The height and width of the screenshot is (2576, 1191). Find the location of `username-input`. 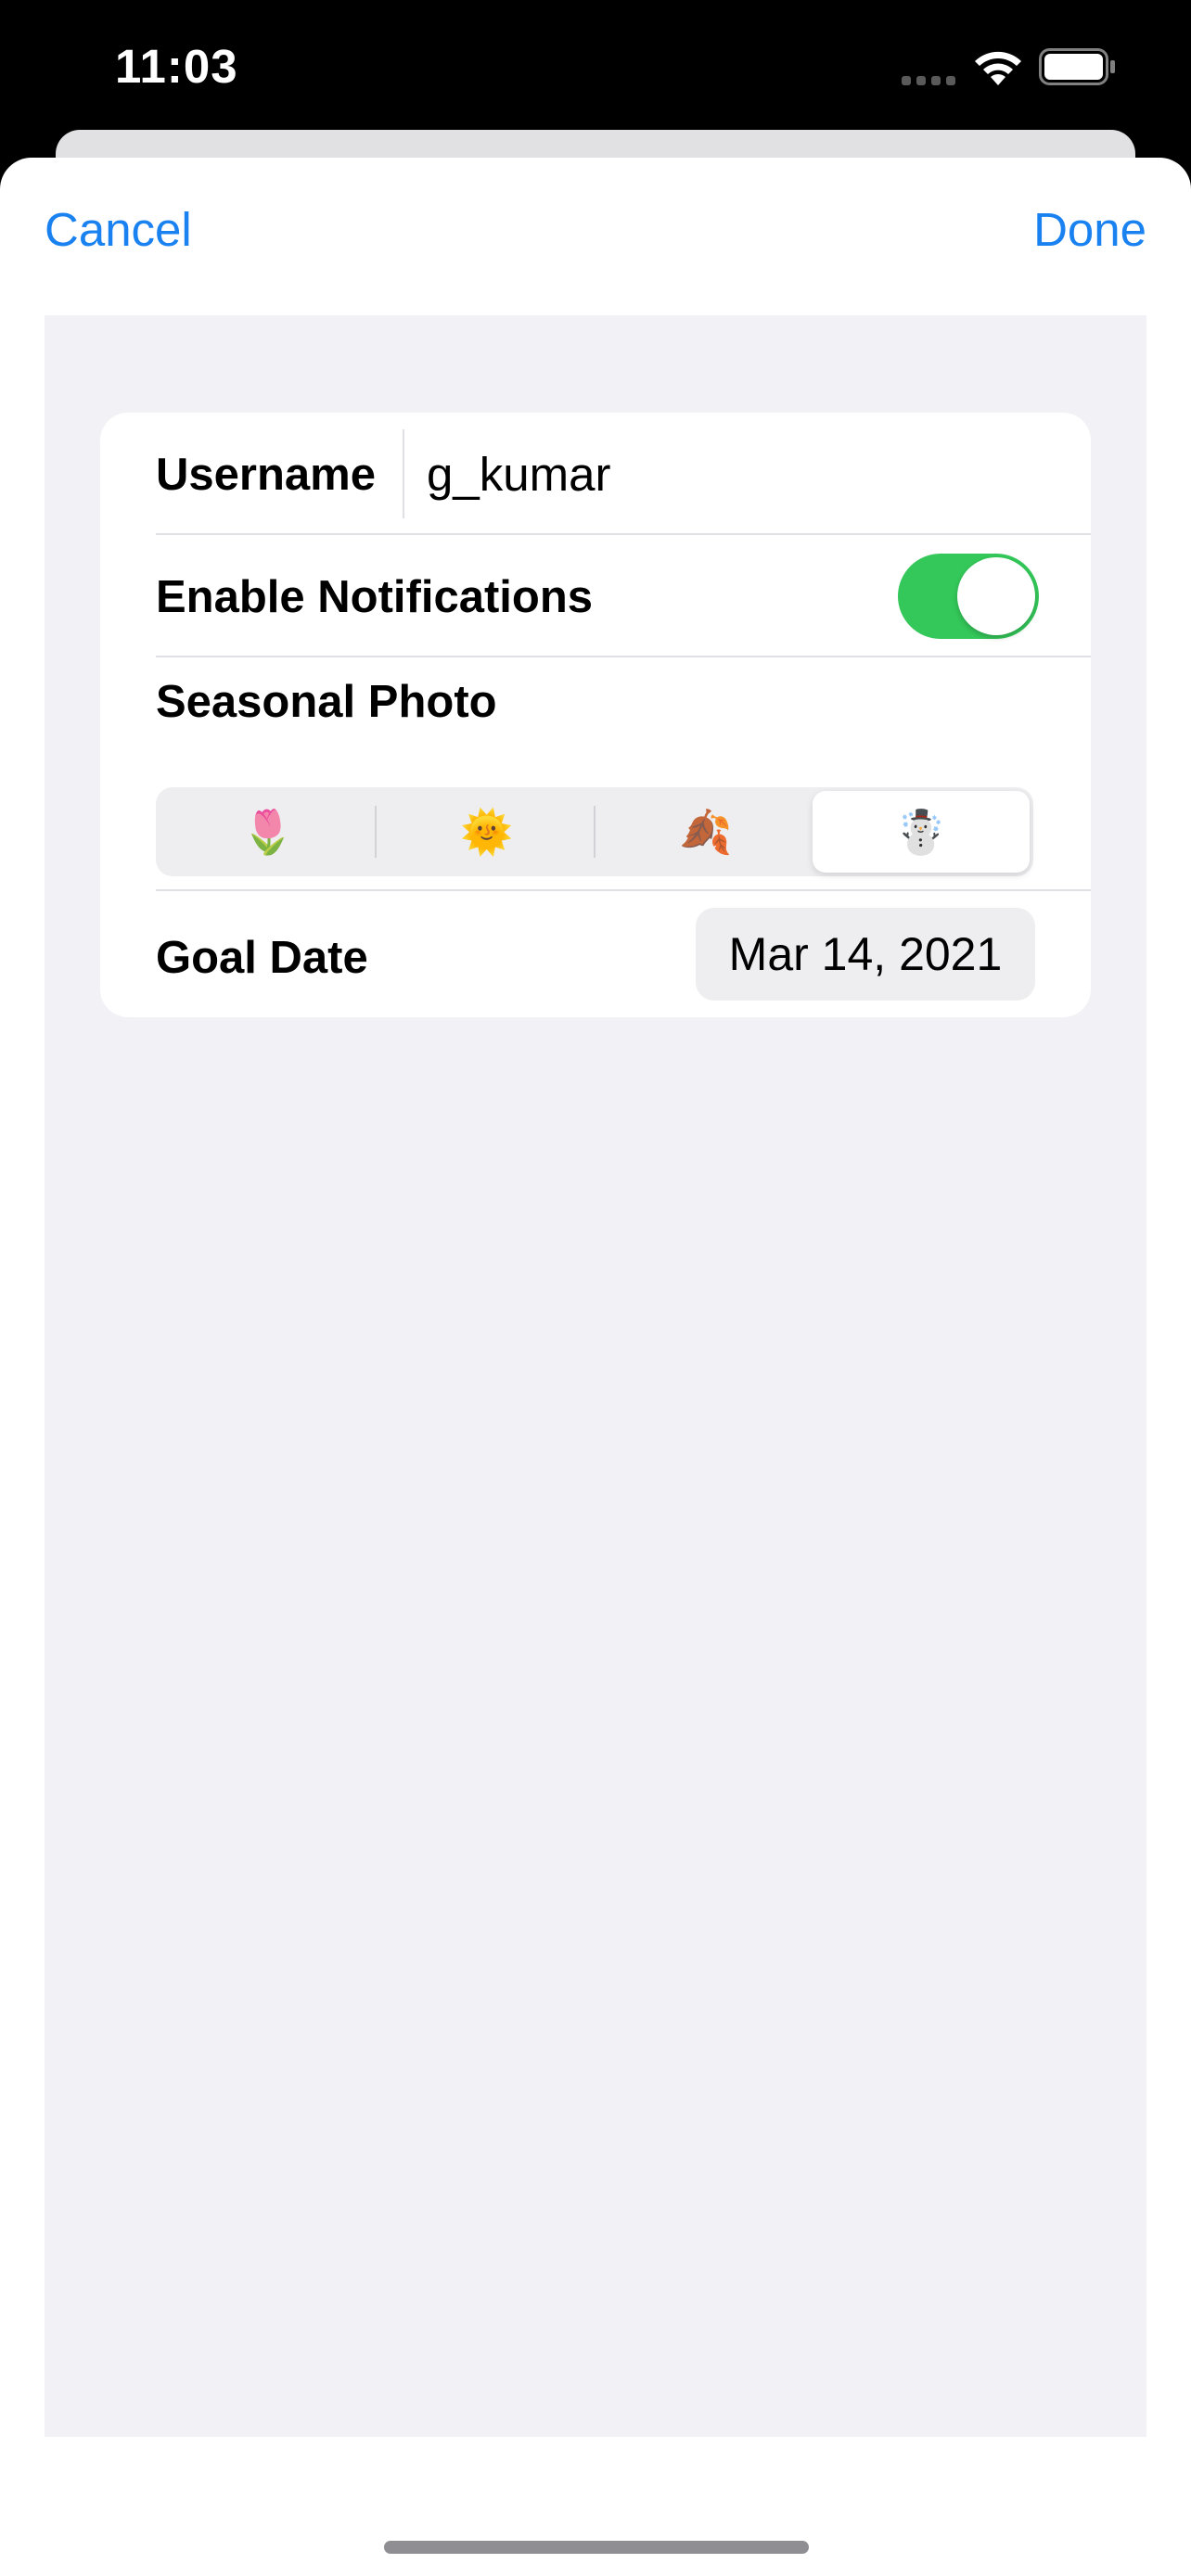

username-input is located at coordinates (733, 473).